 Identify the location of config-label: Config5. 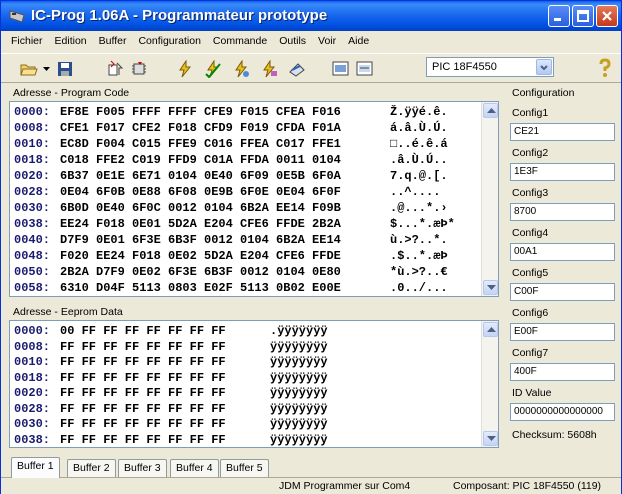
(530, 273).